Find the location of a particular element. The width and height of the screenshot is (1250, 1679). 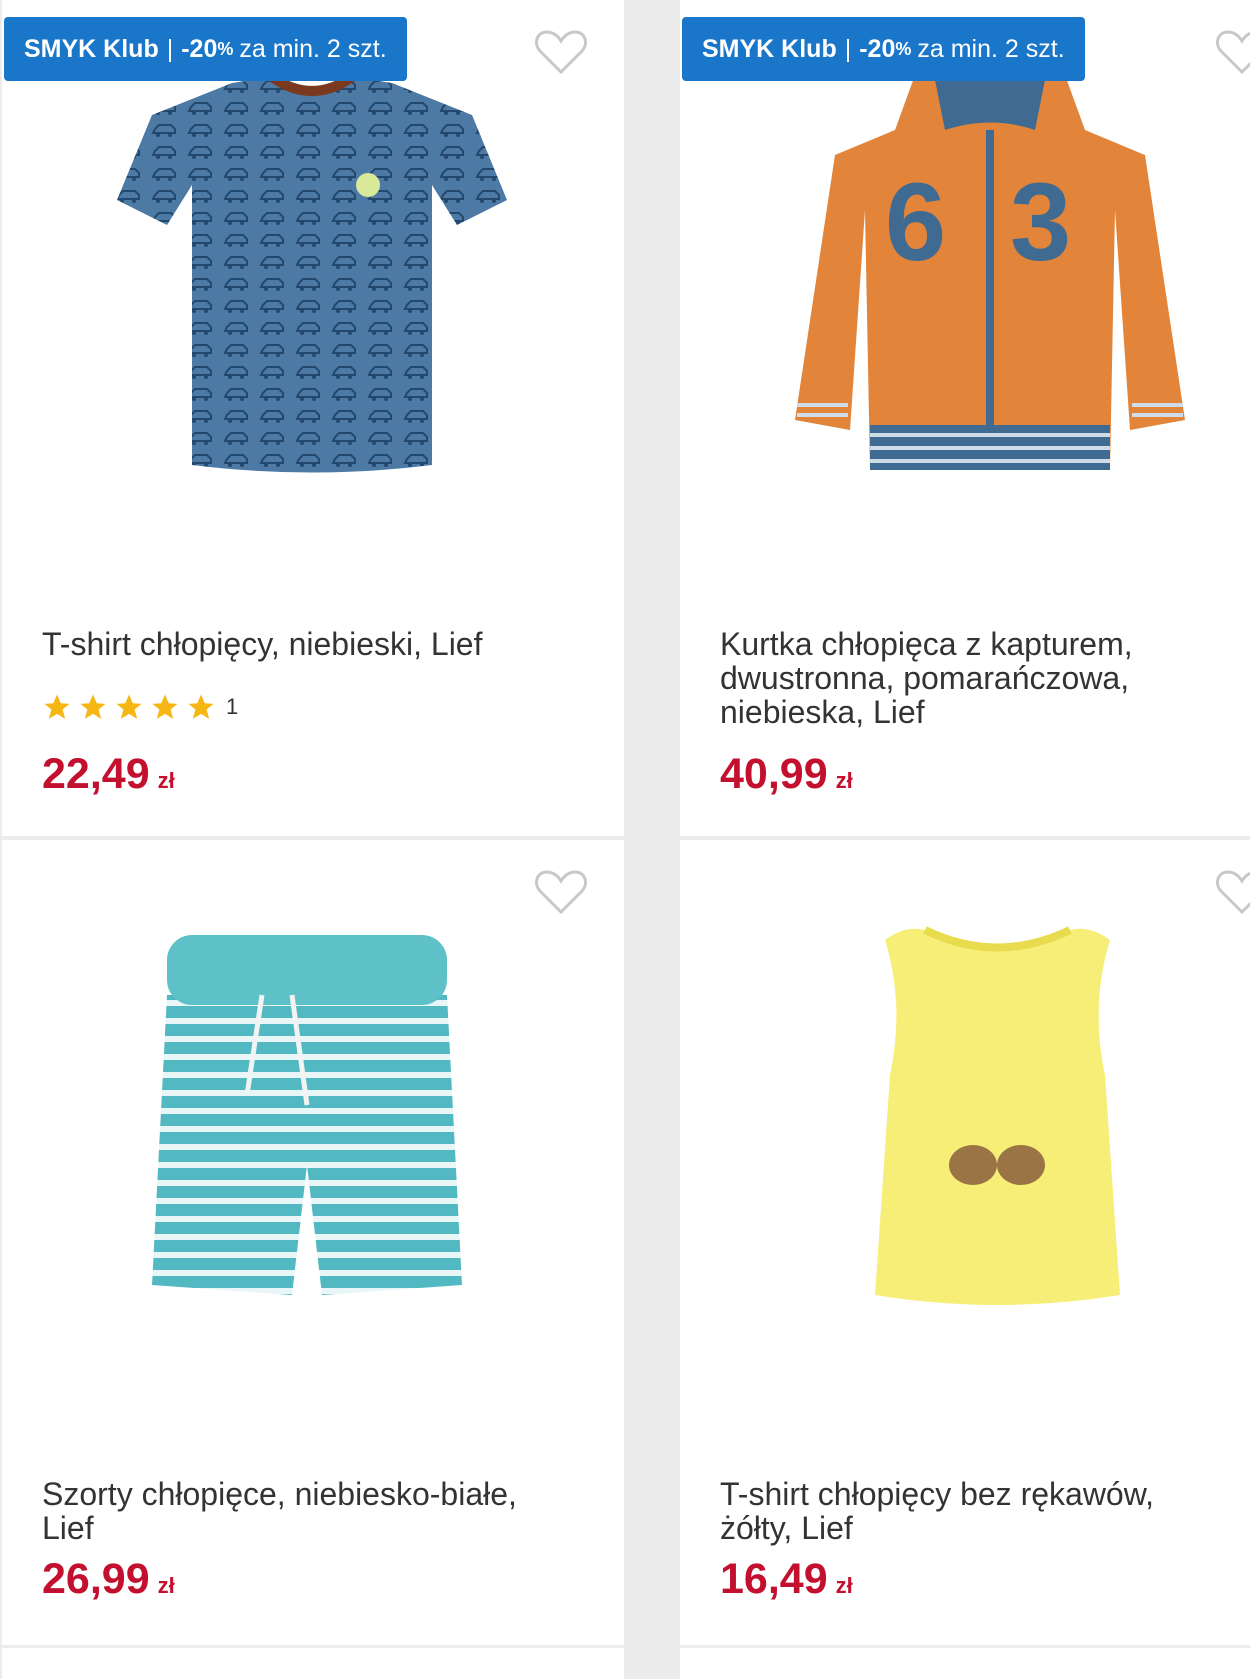

product-image-tank-top-yellow is located at coordinates (997, 1117).